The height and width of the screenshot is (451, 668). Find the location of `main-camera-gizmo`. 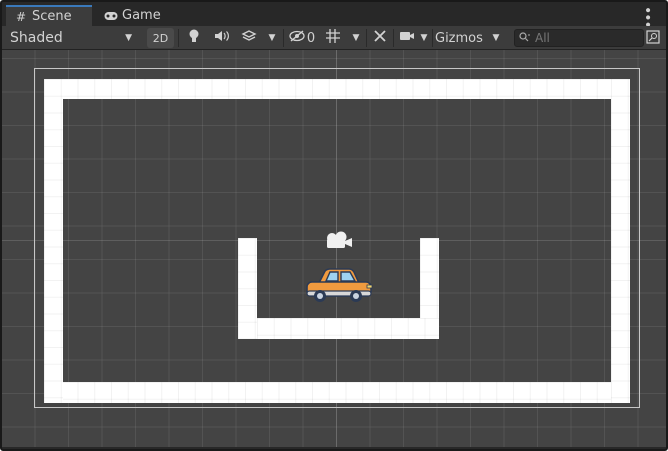

main-camera-gizmo is located at coordinates (339, 242).